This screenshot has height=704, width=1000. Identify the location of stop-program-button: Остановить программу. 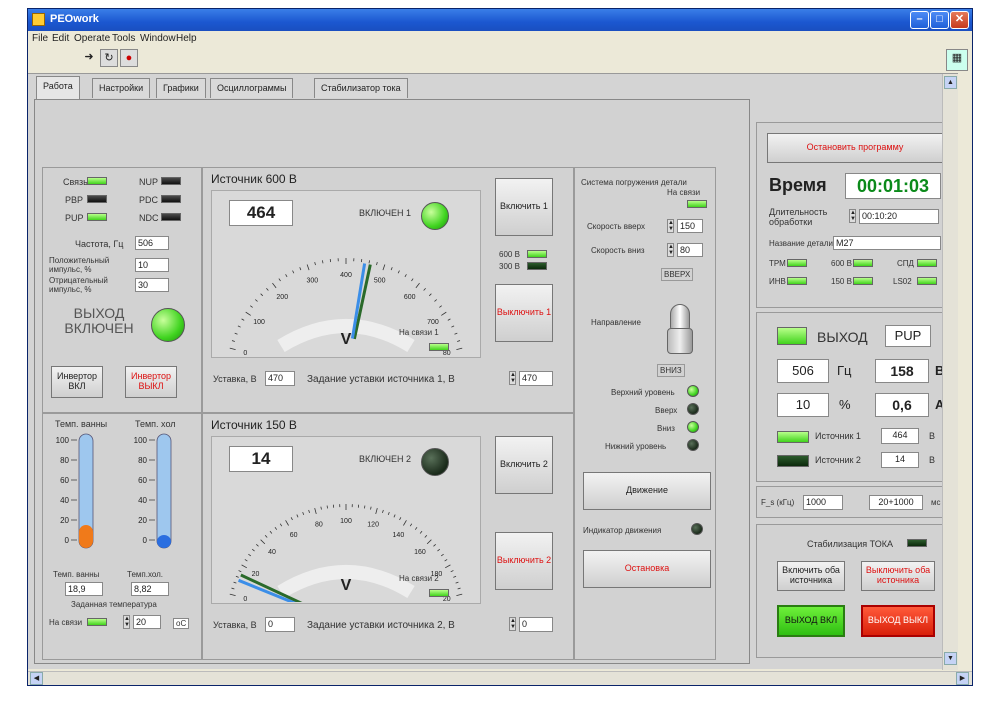
(855, 148).